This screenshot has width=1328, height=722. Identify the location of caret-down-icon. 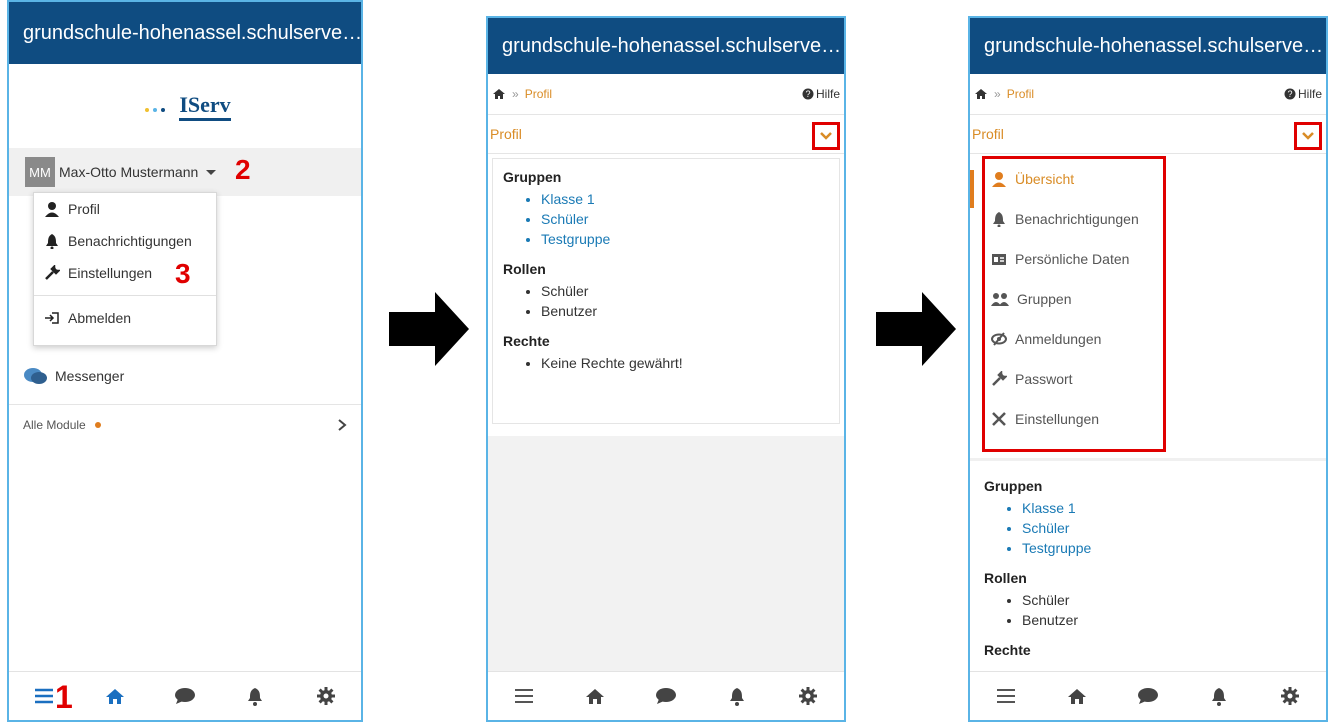
(211, 172).